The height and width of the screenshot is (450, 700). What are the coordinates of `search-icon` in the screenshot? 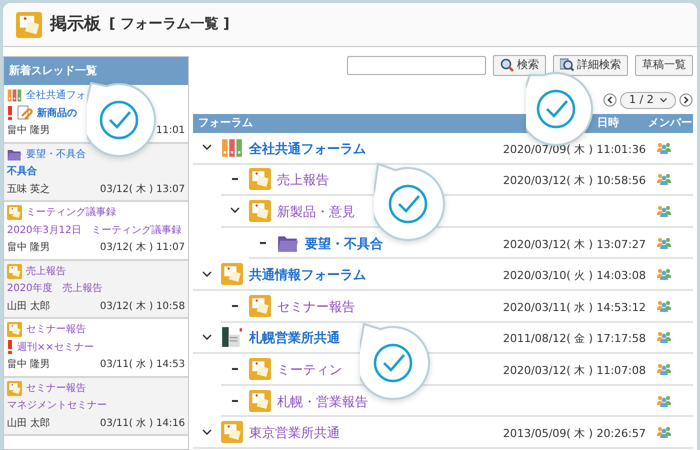 It's located at (507, 65).